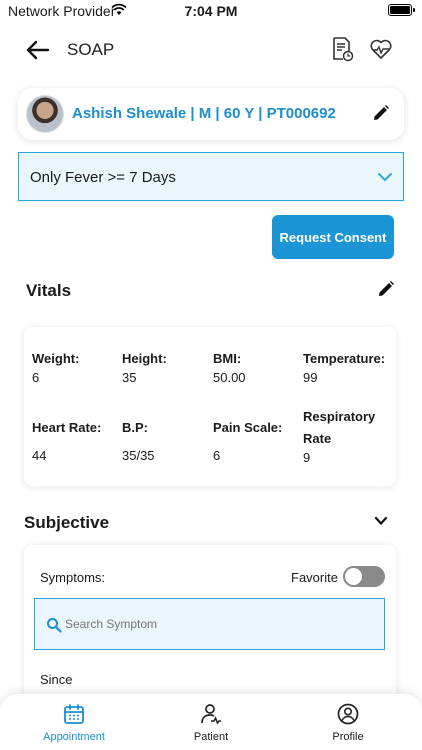 This screenshot has width=422, height=750. What do you see at coordinates (348, 737) in the screenshot?
I see `nav-label-profile: Profile` at bounding box center [348, 737].